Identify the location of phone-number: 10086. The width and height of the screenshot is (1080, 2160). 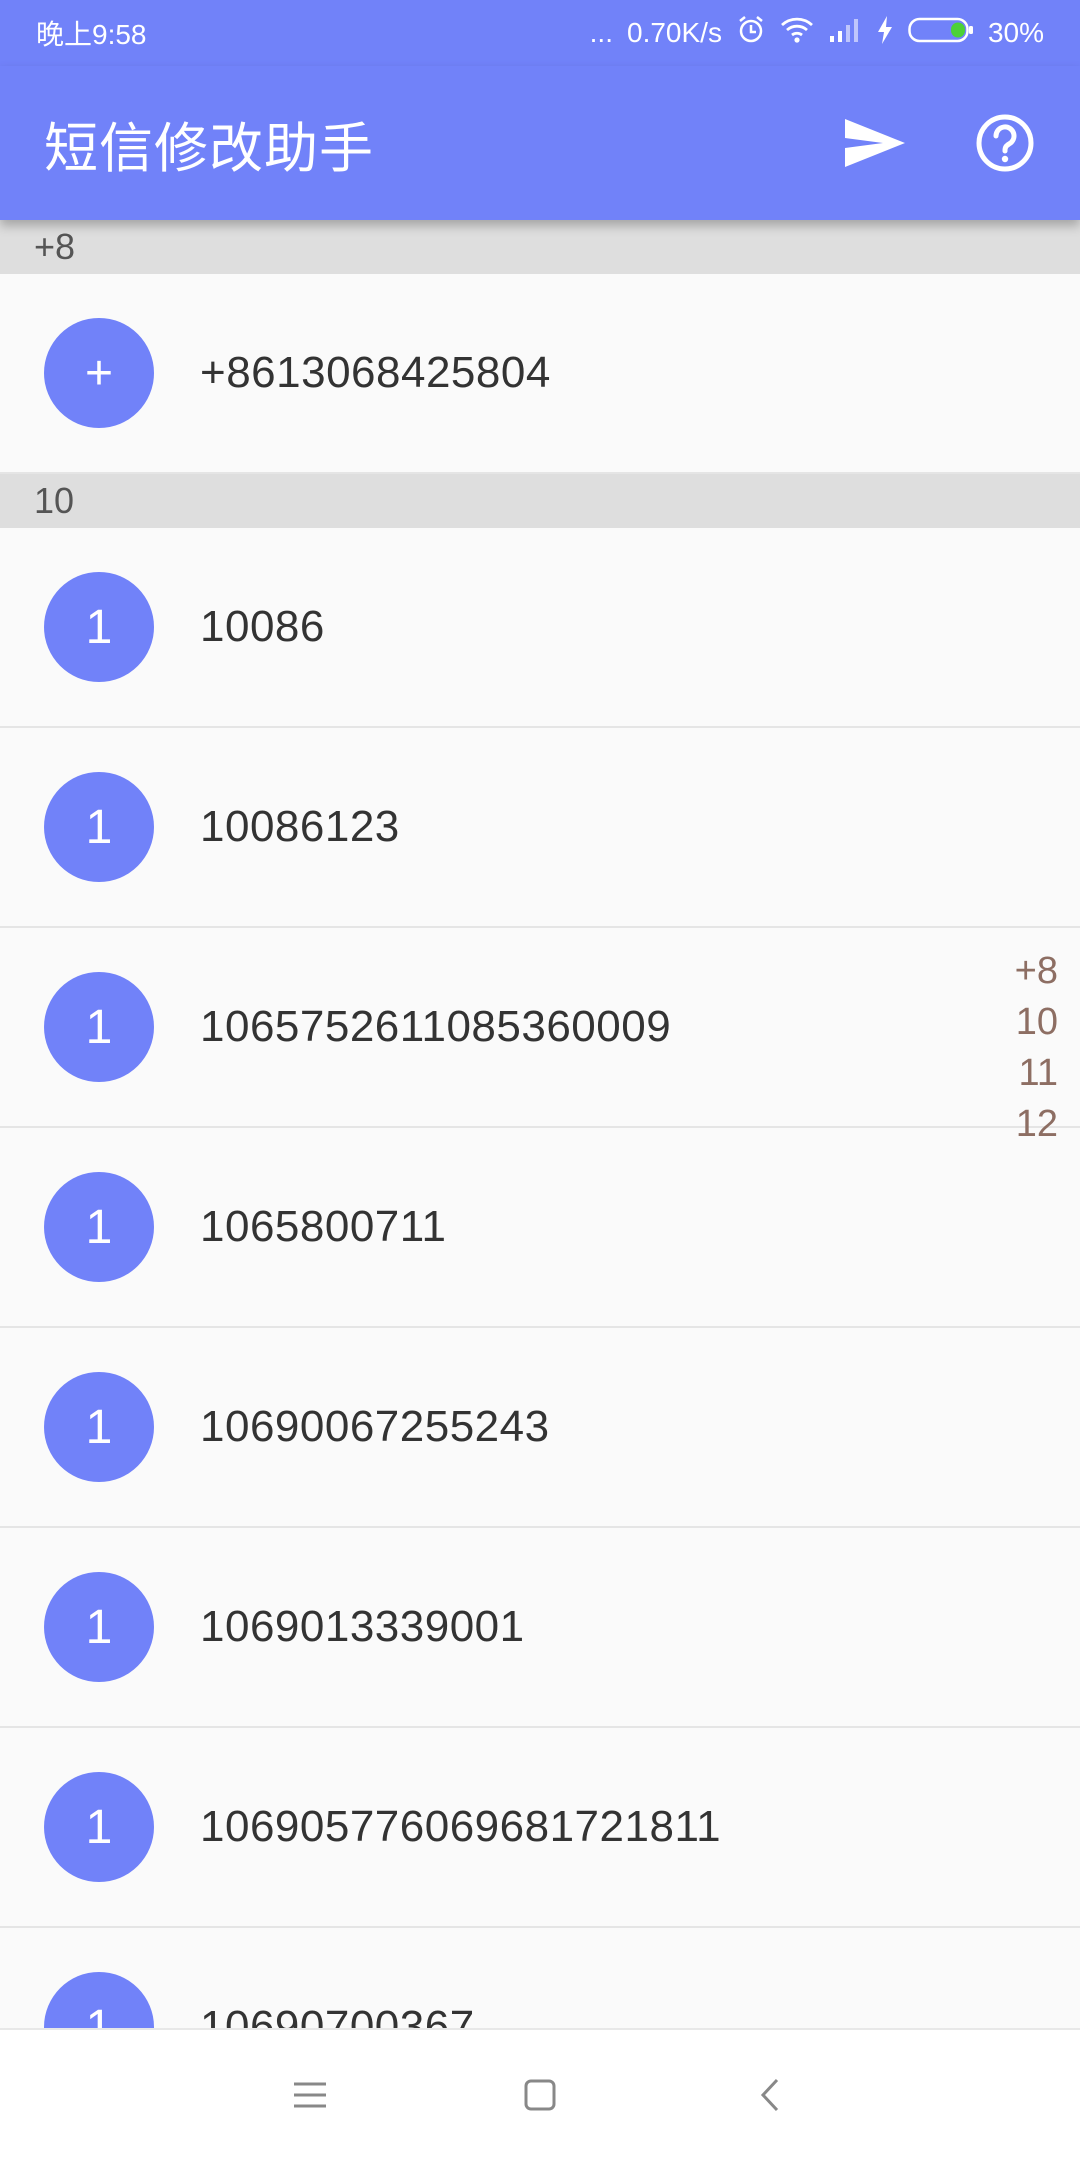
(262, 626).